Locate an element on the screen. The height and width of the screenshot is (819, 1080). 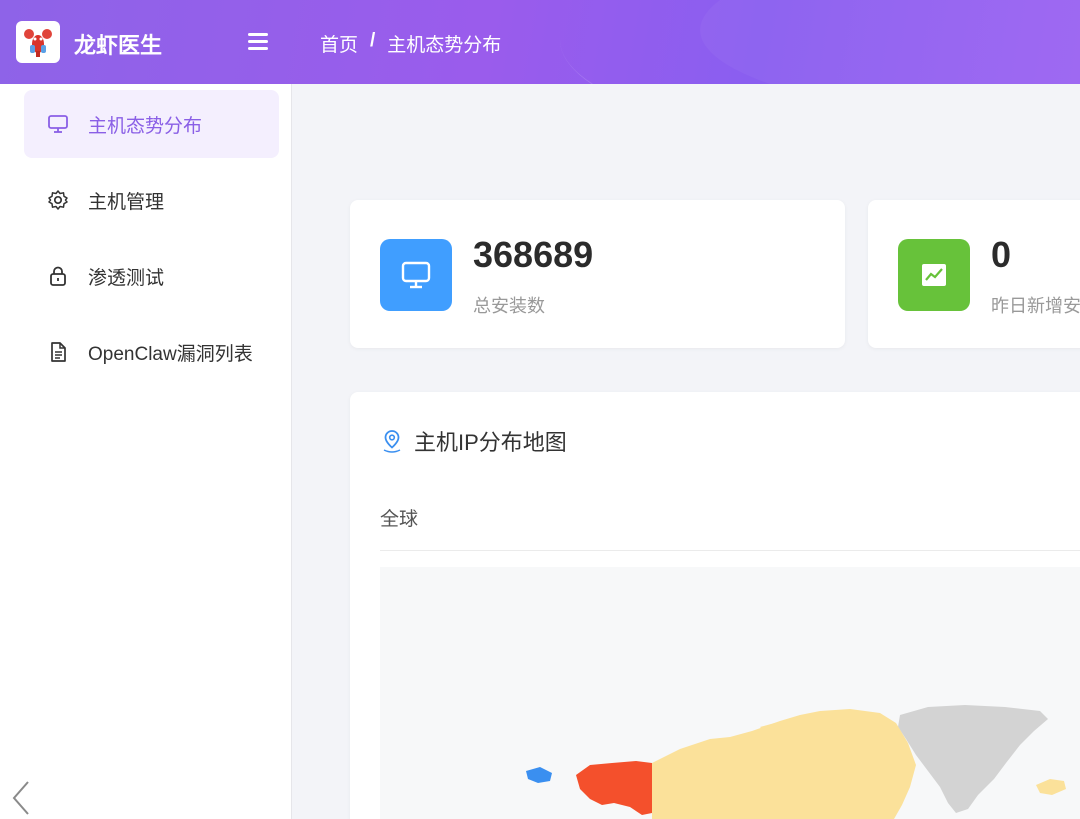
breadcrumb-home: 首页 is located at coordinates (339, 43).